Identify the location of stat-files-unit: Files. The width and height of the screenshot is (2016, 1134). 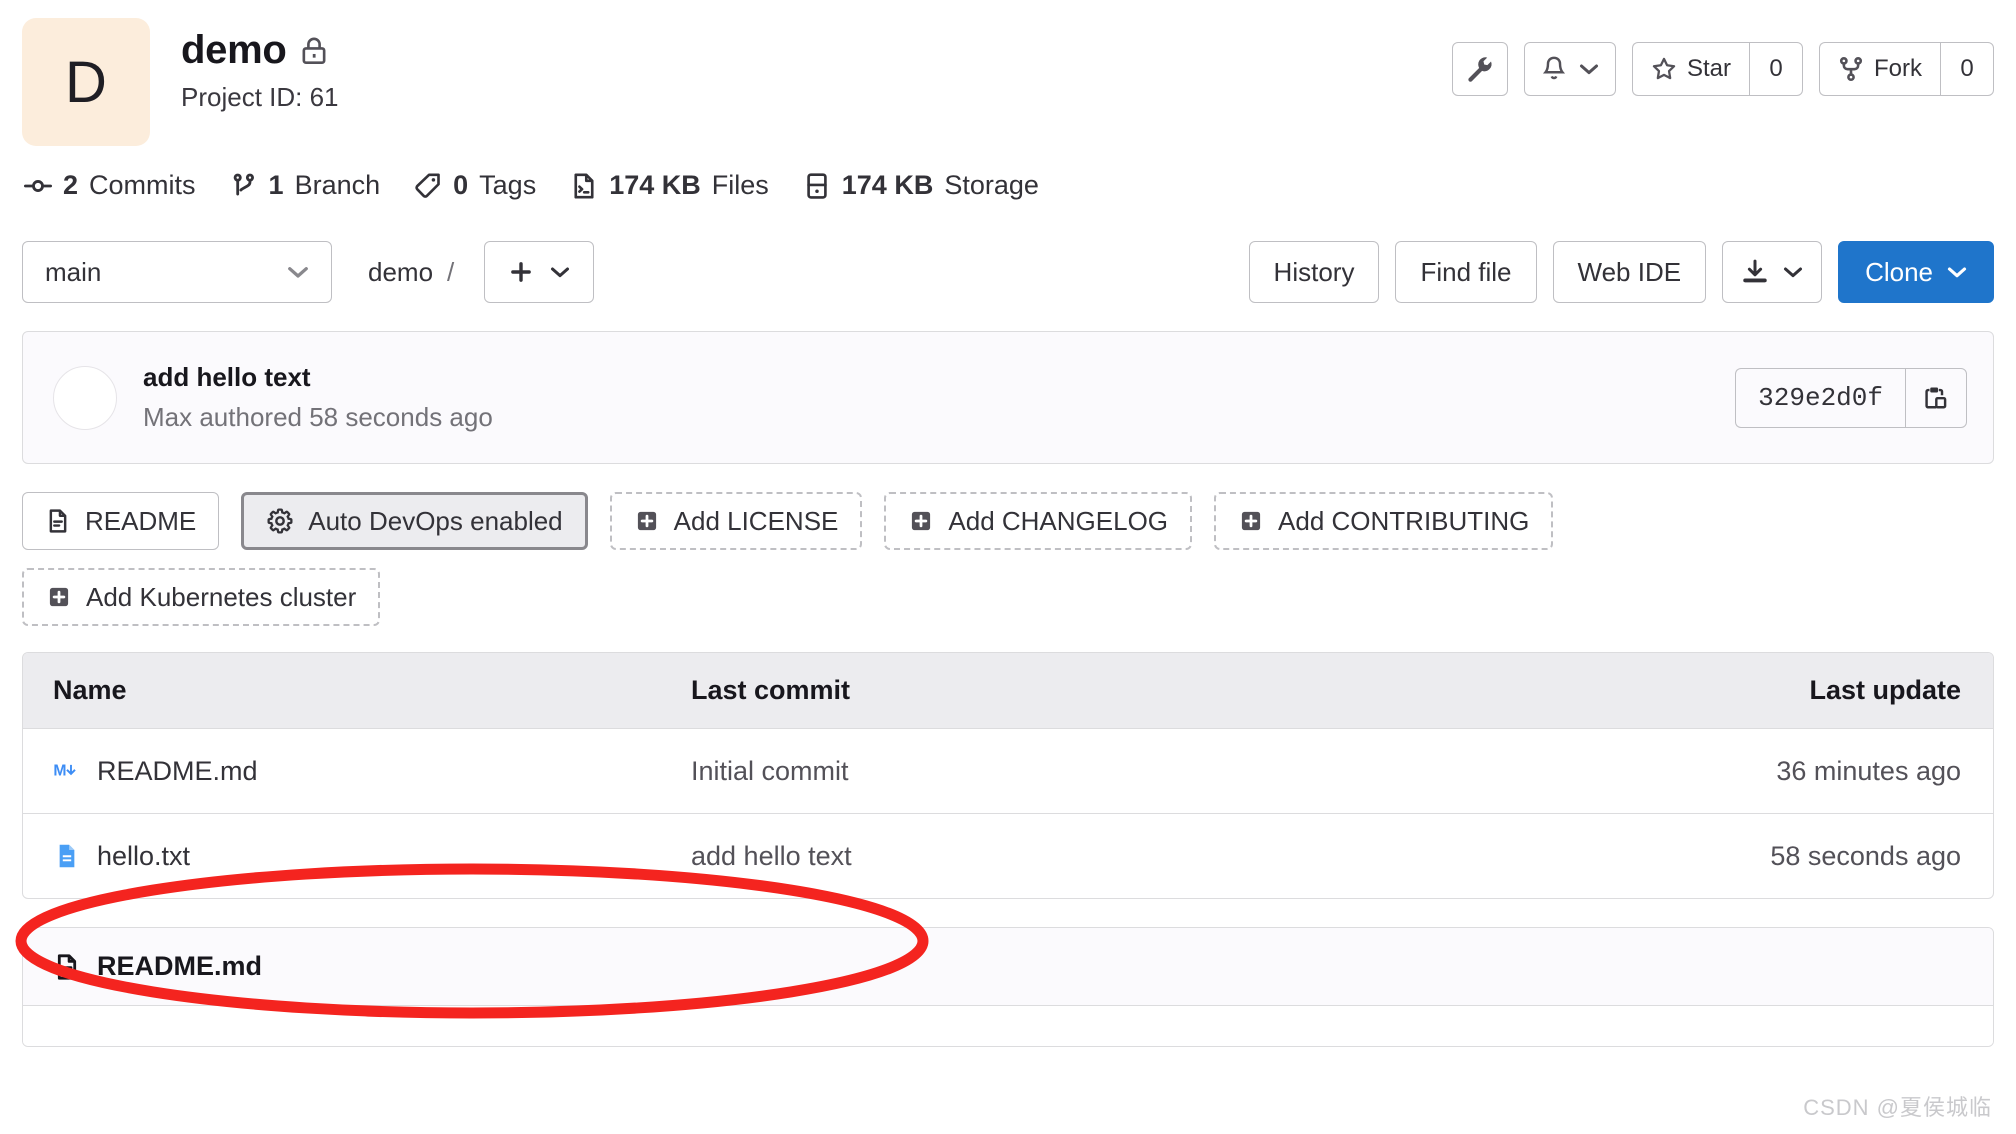
(740, 185).